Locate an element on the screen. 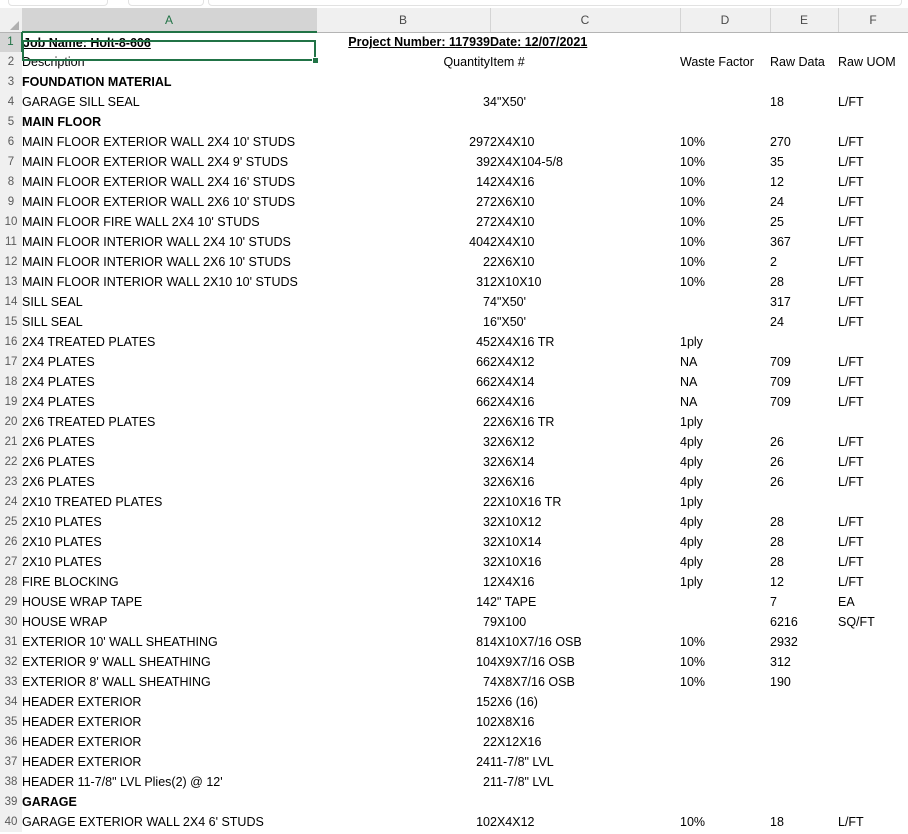 The height and width of the screenshot is (834, 908). cell-B28: 1 is located at coordinates (403, 582).